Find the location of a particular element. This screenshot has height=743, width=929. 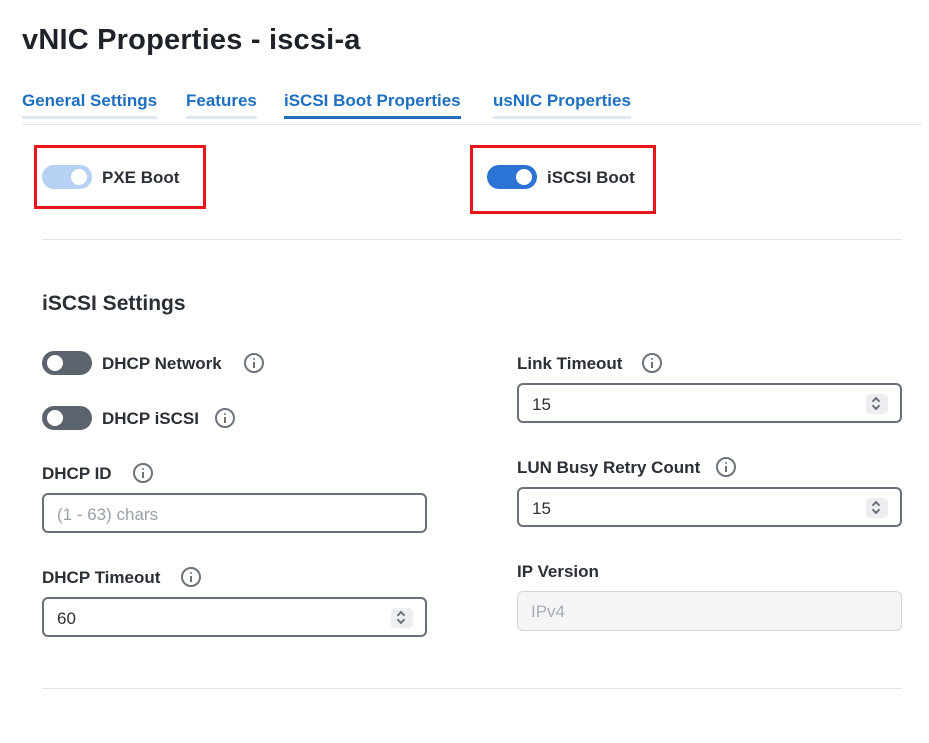

link-timeout-info-icon is located at coordinates (652, 363).